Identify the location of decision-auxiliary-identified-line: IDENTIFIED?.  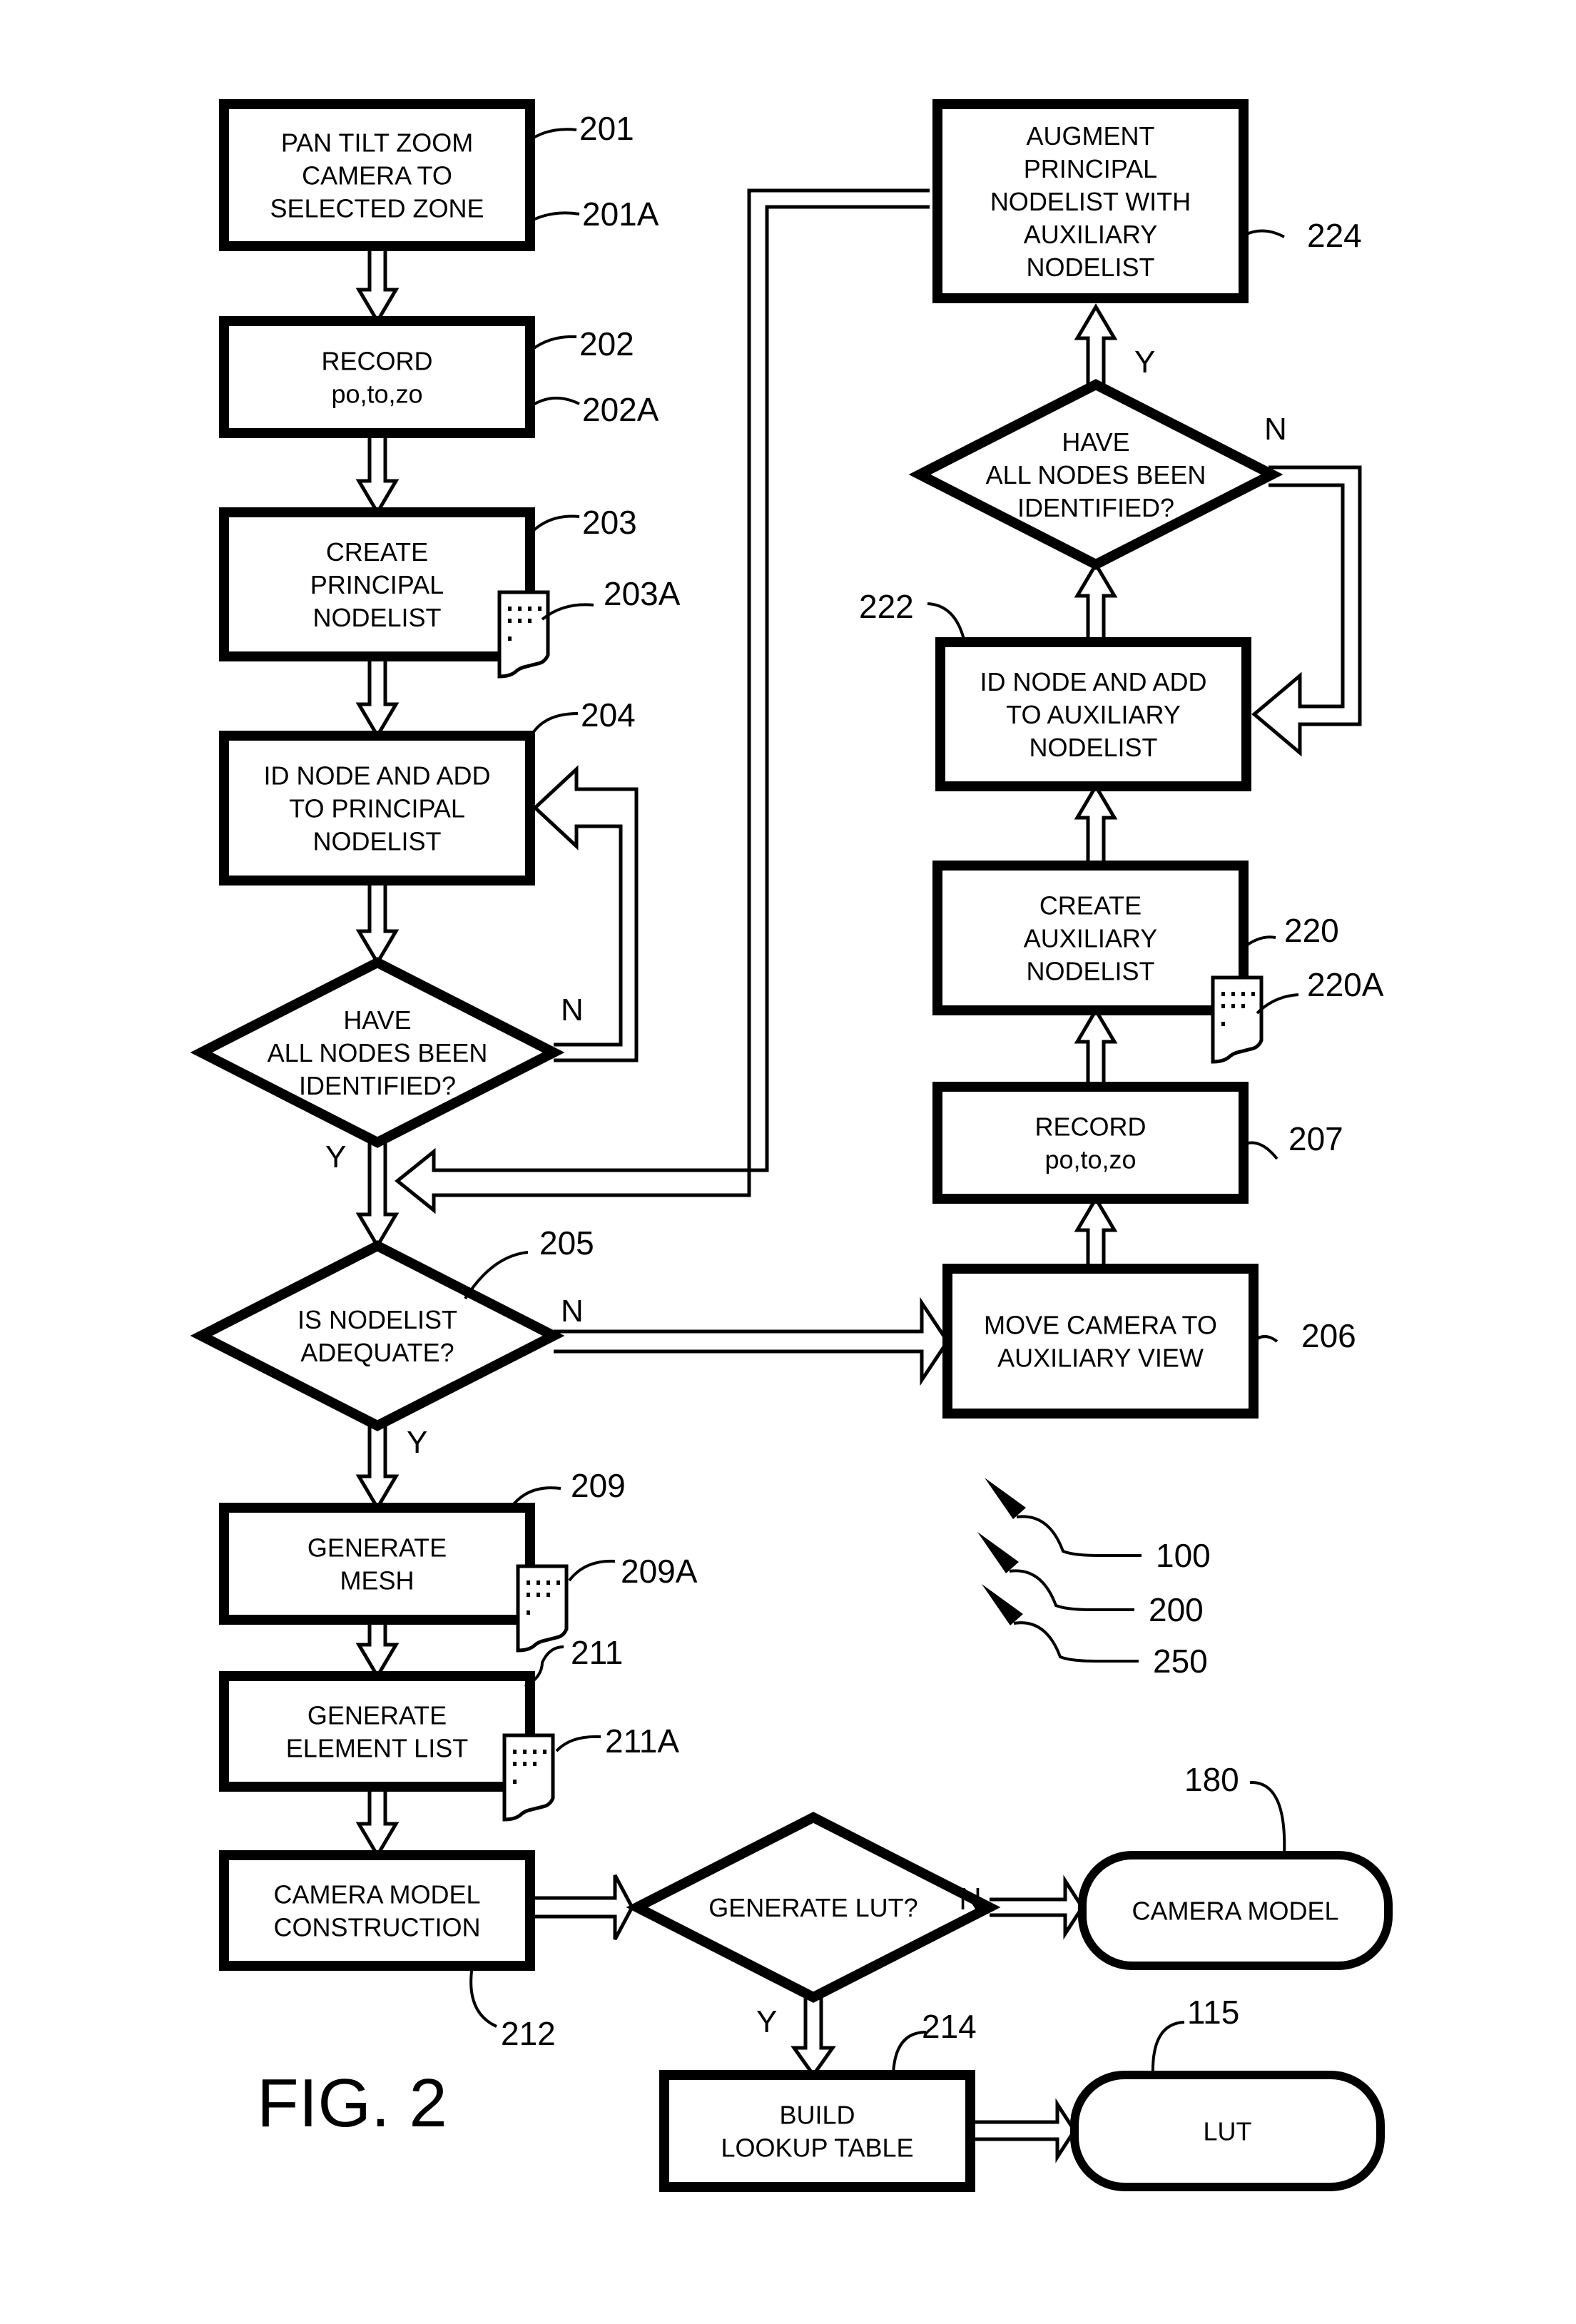
(1095, 507).